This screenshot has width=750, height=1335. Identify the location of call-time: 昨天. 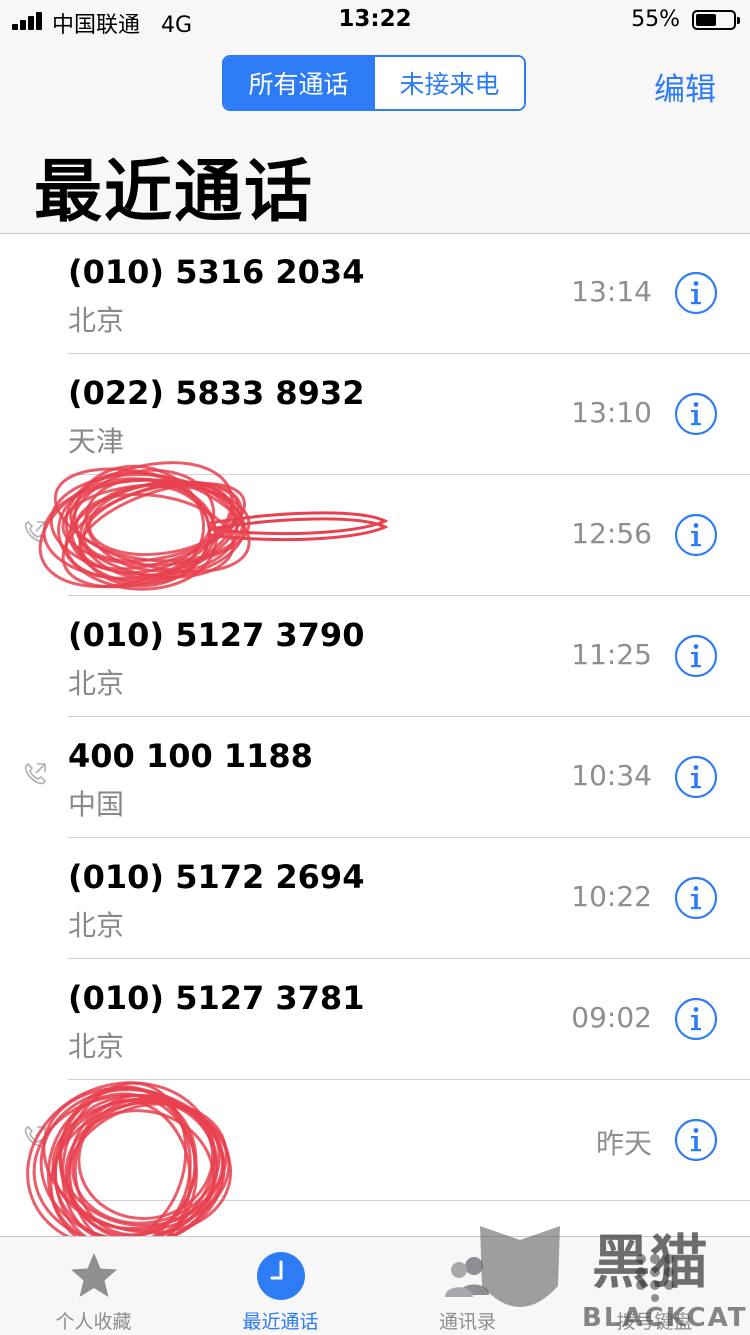
(623, 1143).